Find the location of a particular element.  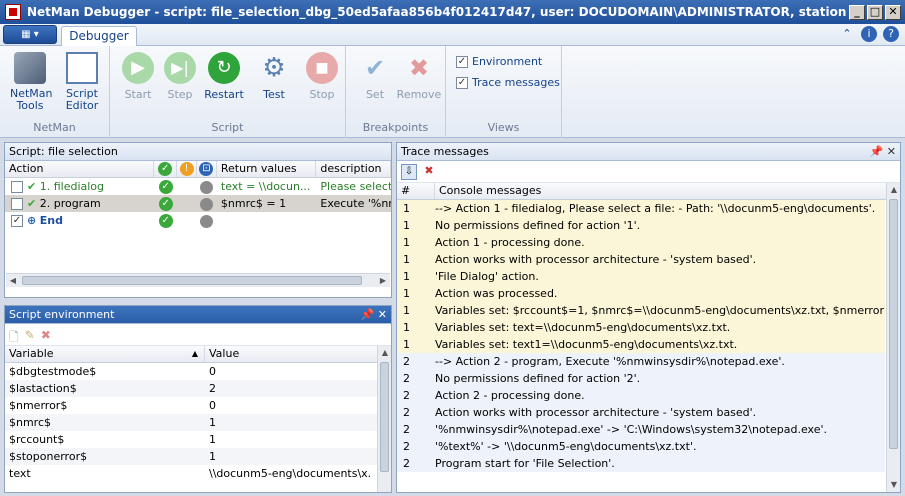

about-icon: ? is located at coordinates (891, 34).